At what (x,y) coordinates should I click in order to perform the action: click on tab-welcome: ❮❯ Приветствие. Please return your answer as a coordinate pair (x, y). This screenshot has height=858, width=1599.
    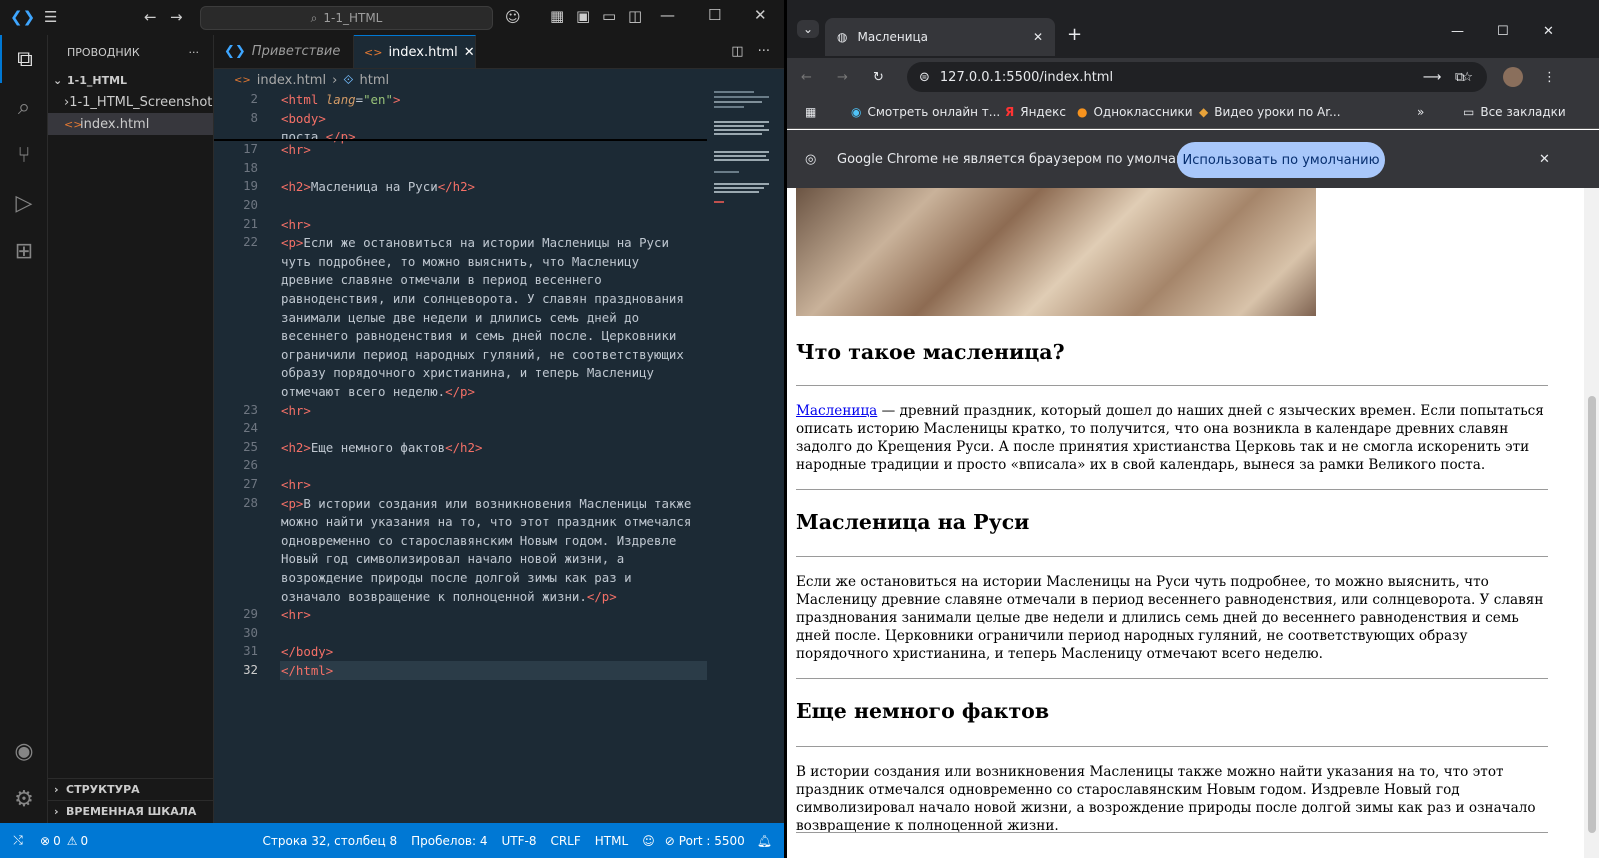
    Looking at the image, I should click on (284, 51).